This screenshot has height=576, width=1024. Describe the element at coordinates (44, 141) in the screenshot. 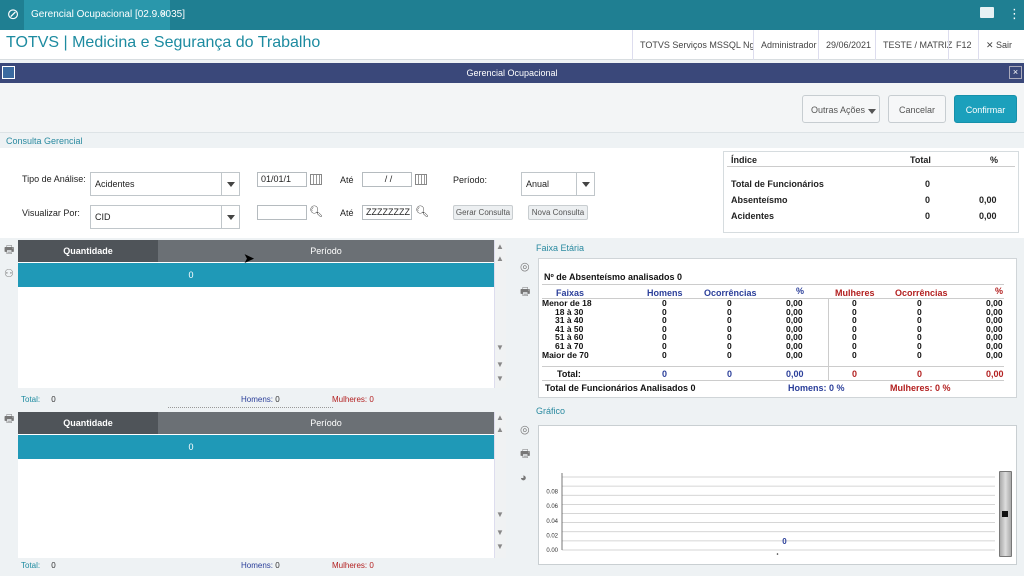

I see `section-title: Consulta Gerencial` at that location.